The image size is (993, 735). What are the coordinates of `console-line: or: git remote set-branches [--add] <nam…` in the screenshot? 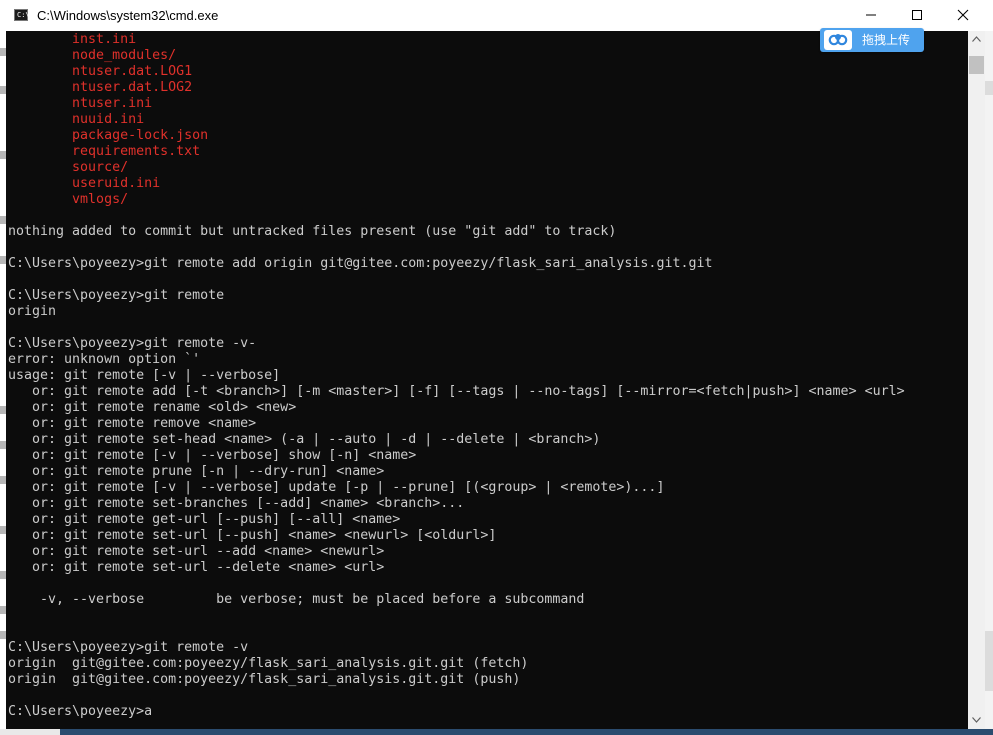 It's located at (248, 503).